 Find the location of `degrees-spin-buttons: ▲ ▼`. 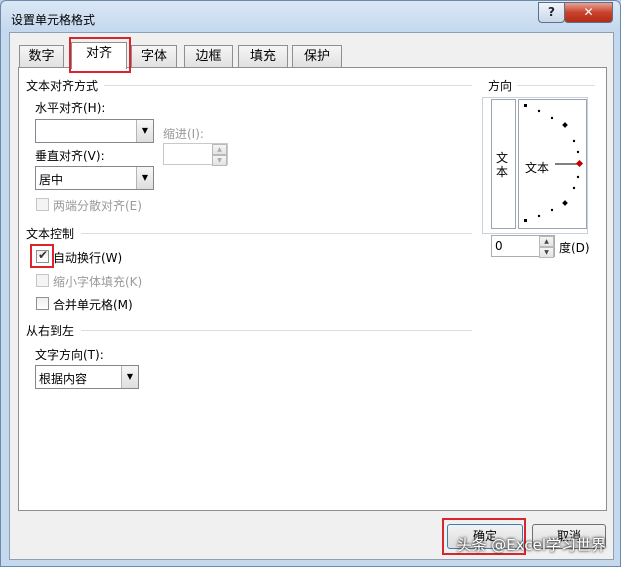

degrees-spin-buttons: ▲ ▼ is located at coordinates (546, 247).